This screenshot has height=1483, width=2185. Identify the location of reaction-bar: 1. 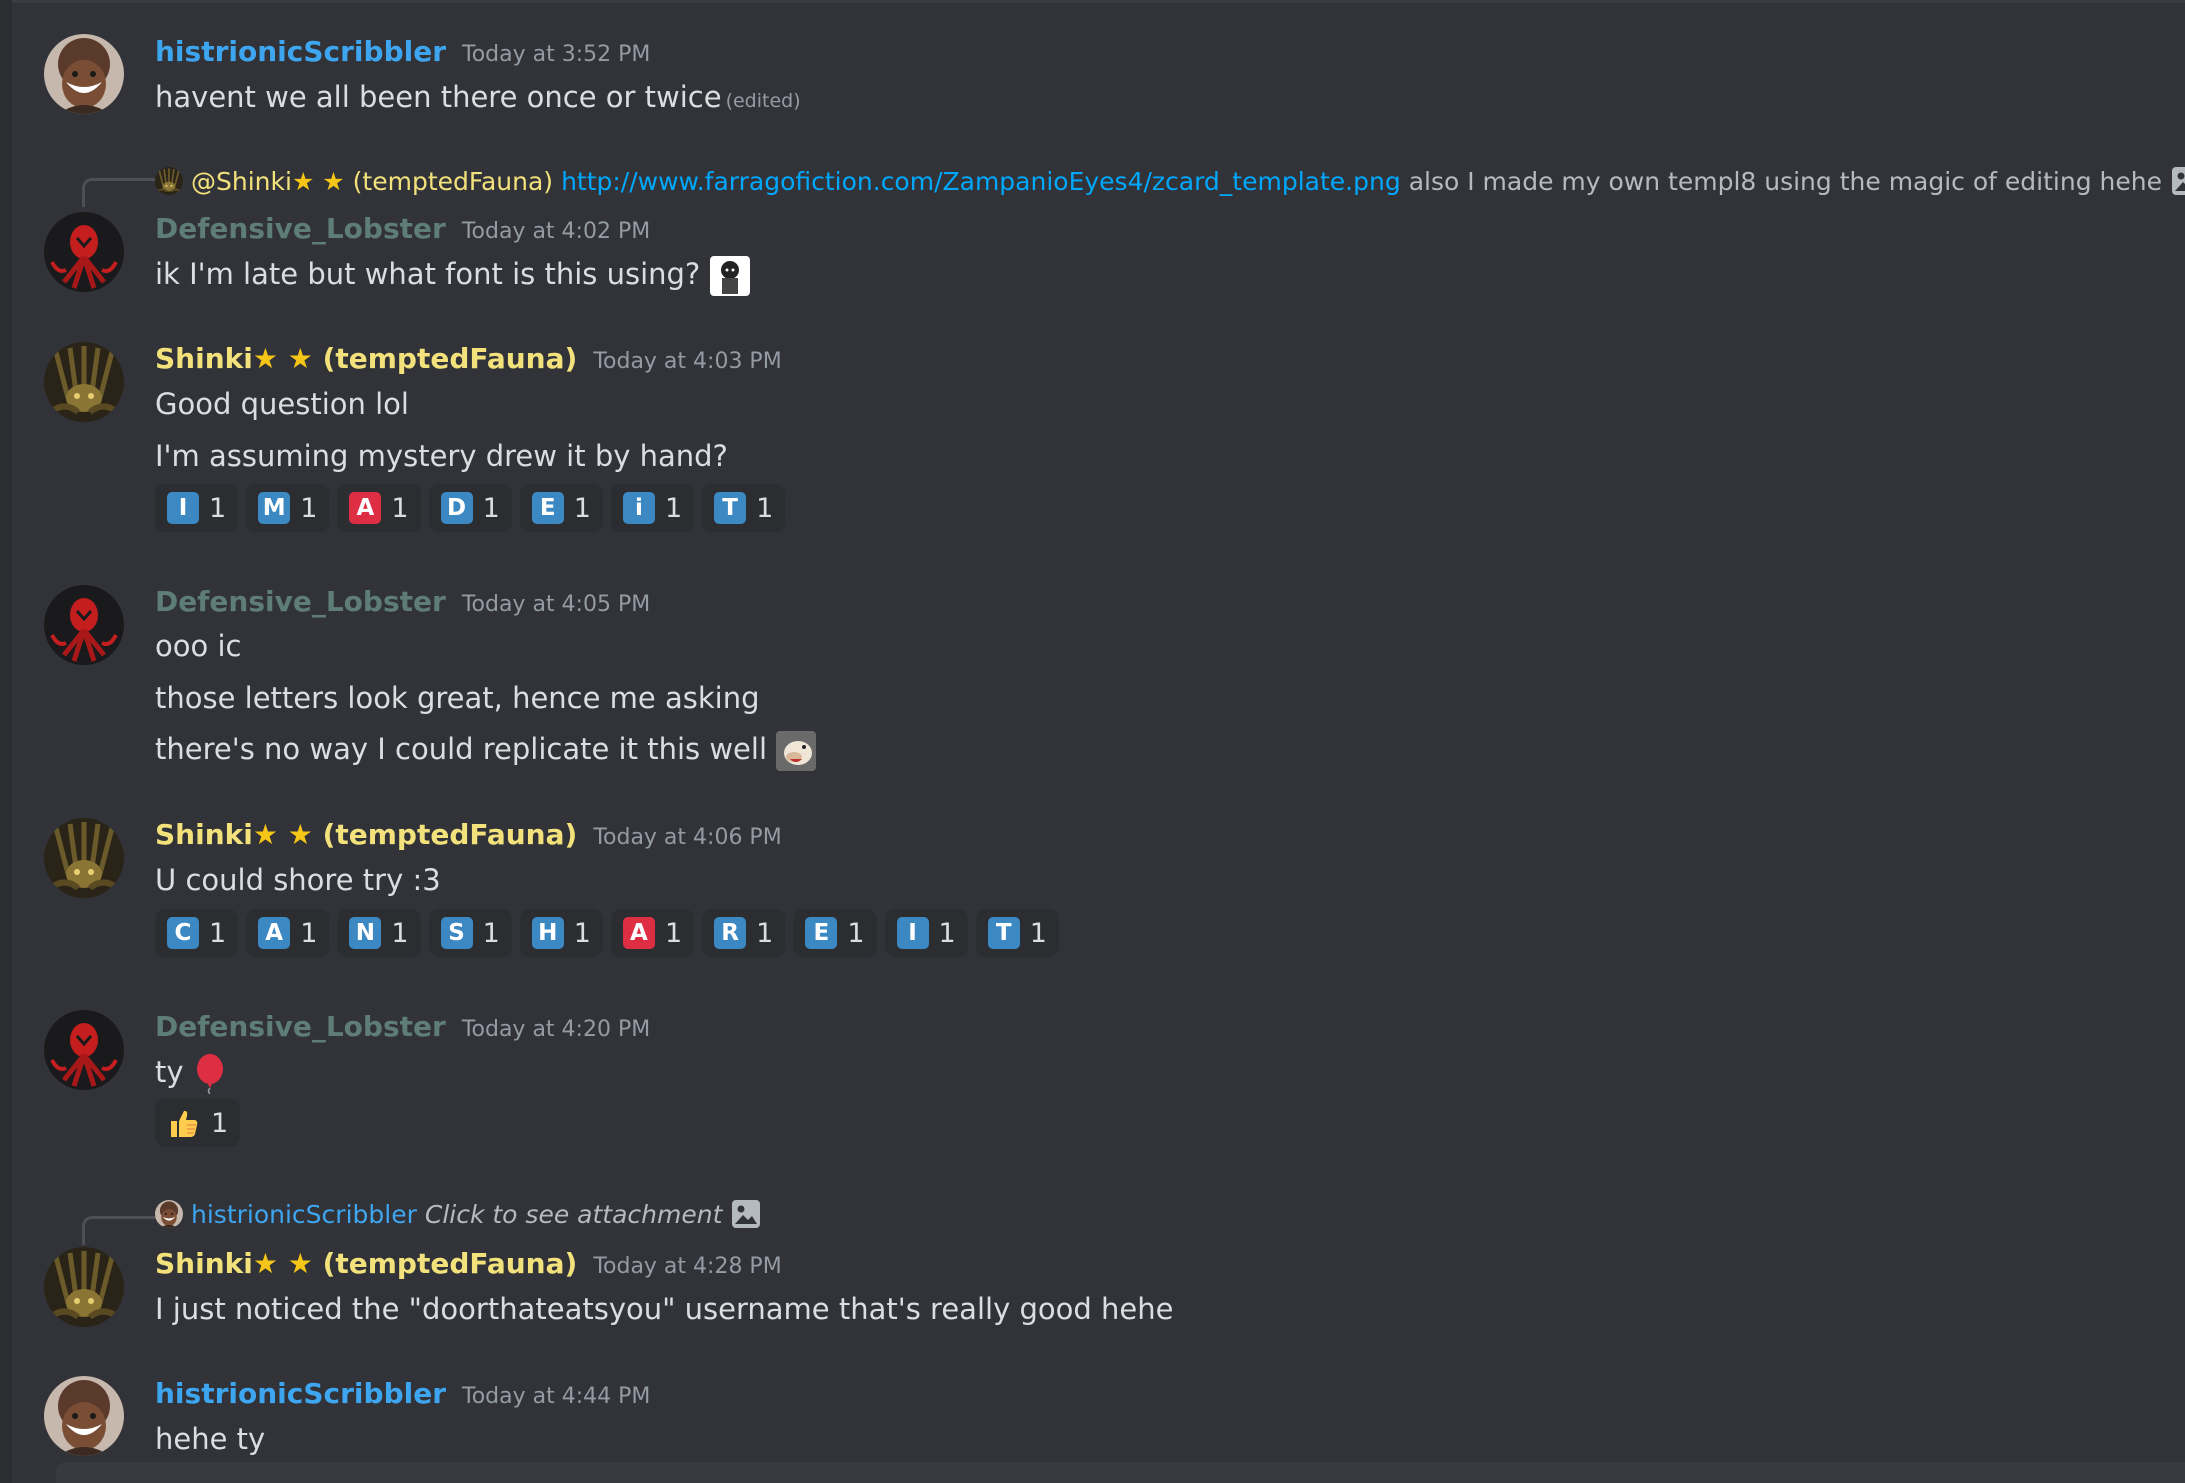
(198, 1123).